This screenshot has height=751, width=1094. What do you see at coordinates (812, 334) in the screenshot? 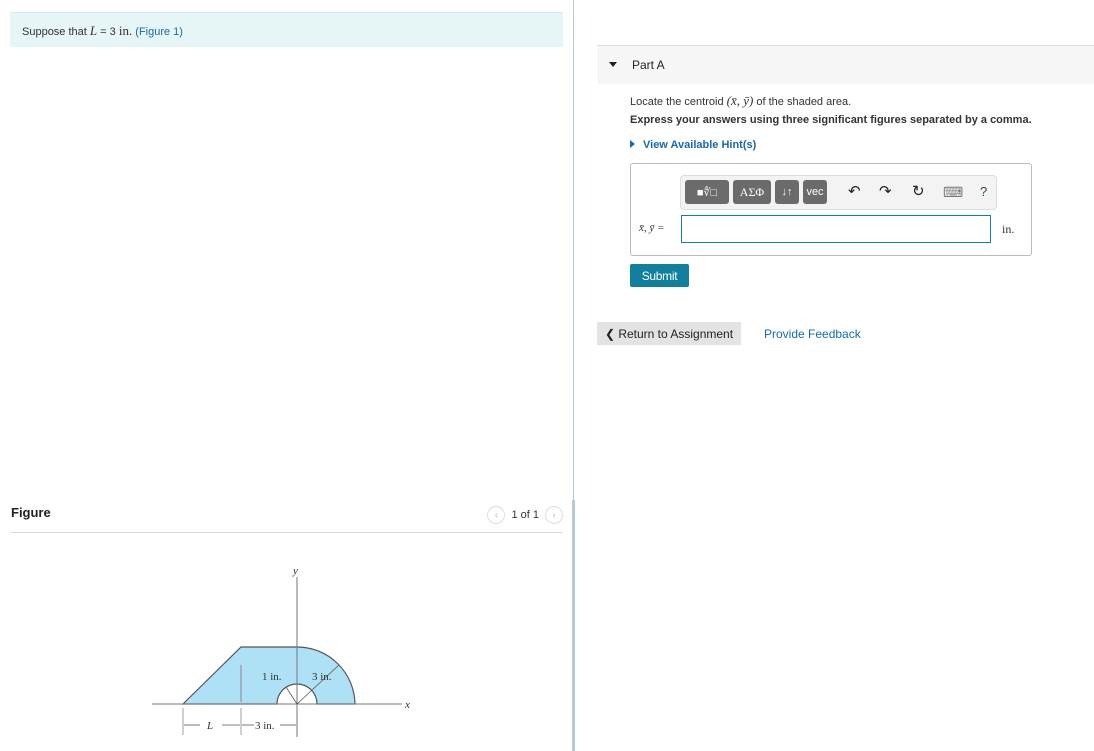
I see `provide-feedback-link: Provide Feedback` at bounding box center [812, 334].